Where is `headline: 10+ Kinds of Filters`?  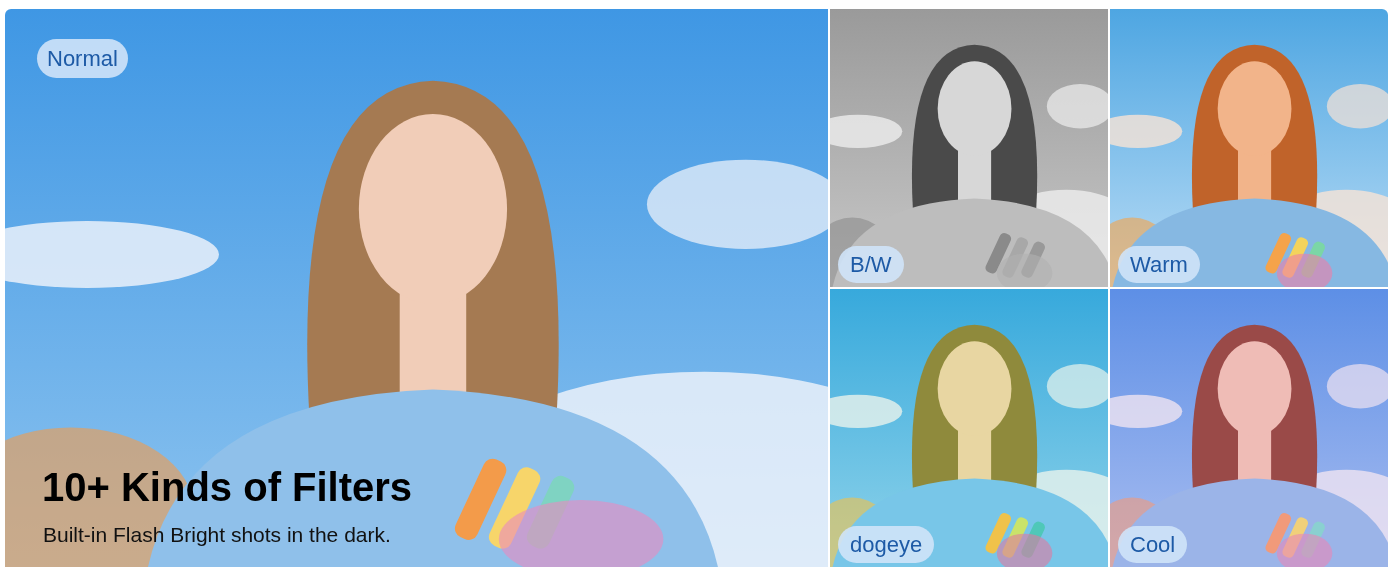 headline: 10+ Kinds of Filters is located at coordinates (227, 487).